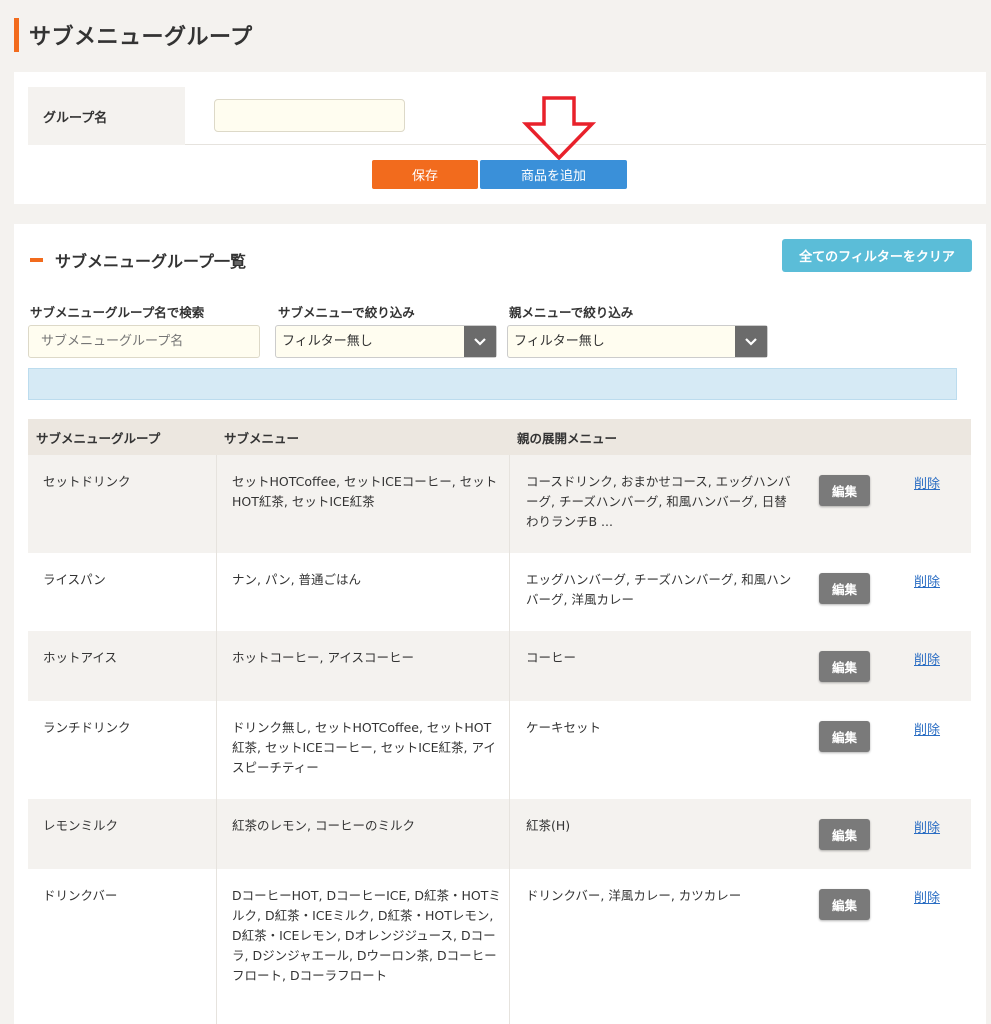  Describe the element at coordinates (492, 384) in the screenshot. I see `info-bar` at that location.